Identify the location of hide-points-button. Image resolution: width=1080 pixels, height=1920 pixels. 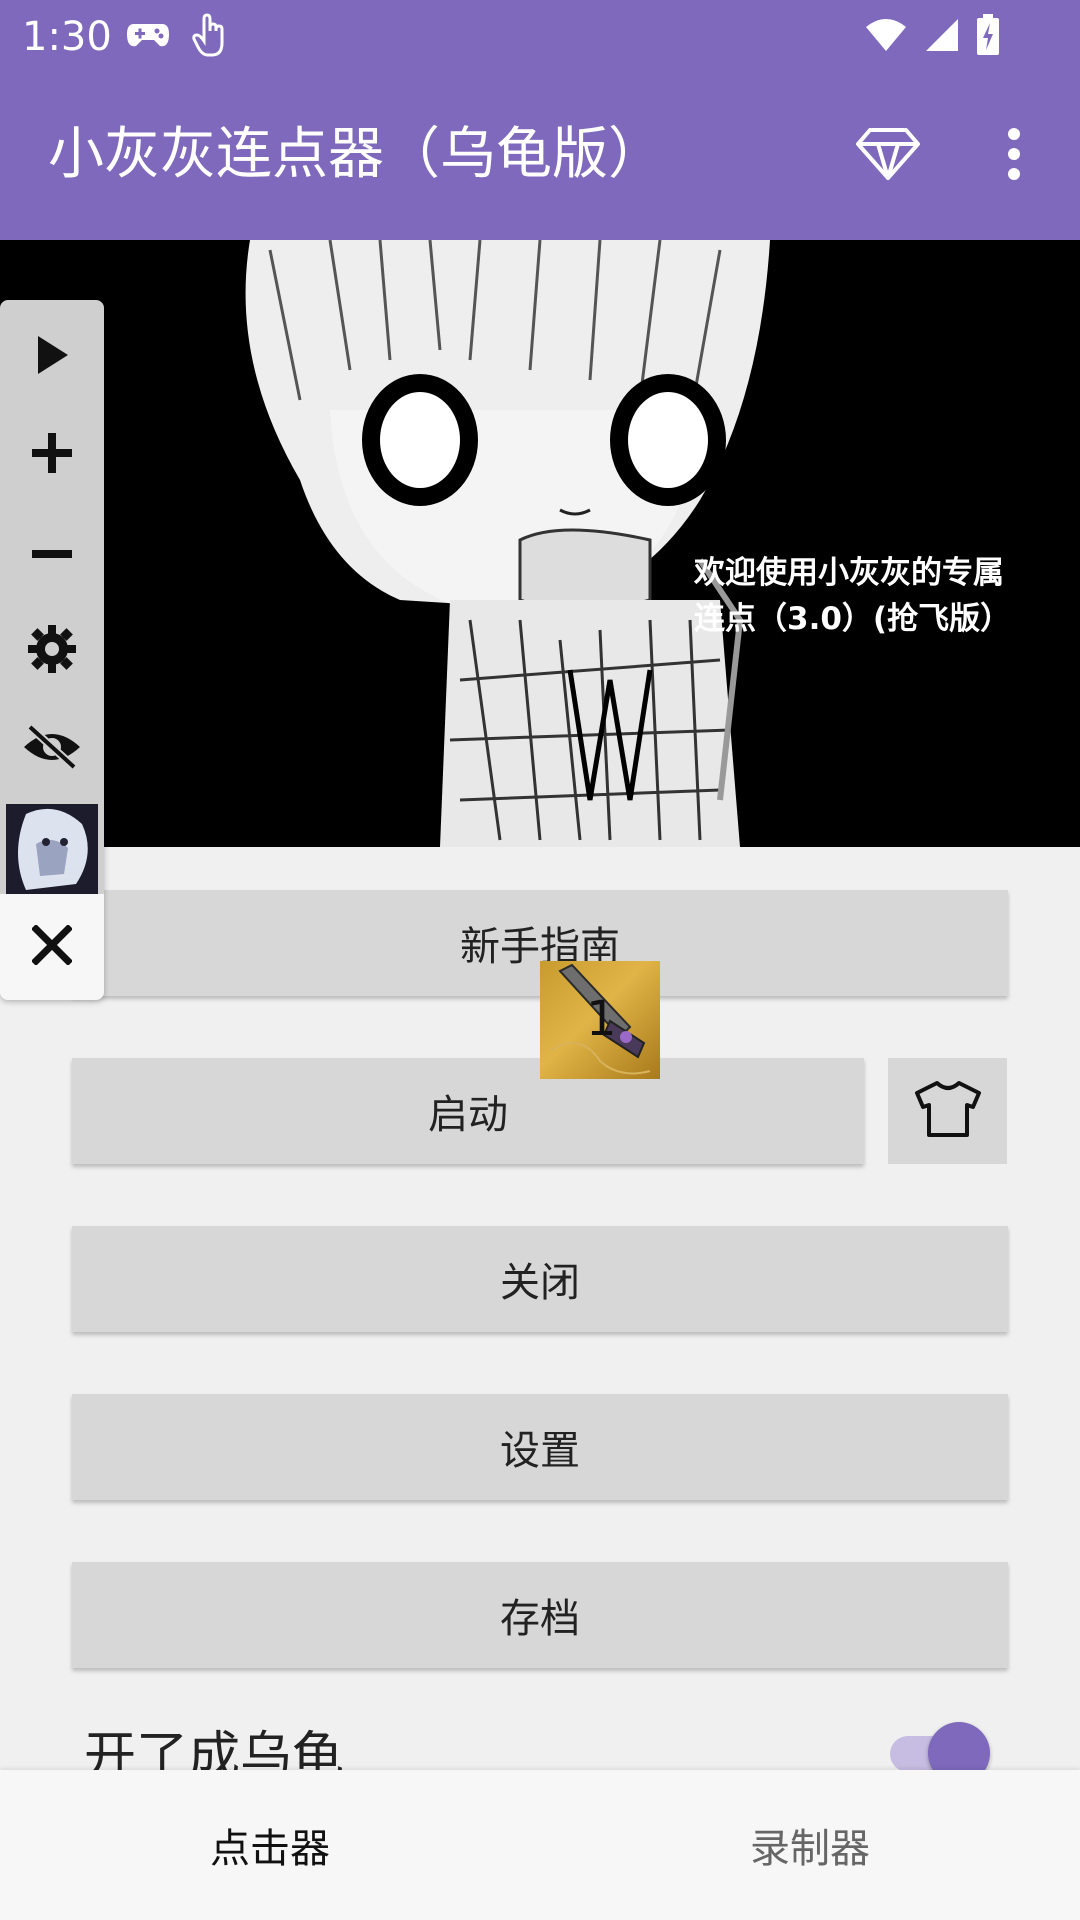
(52, 749).